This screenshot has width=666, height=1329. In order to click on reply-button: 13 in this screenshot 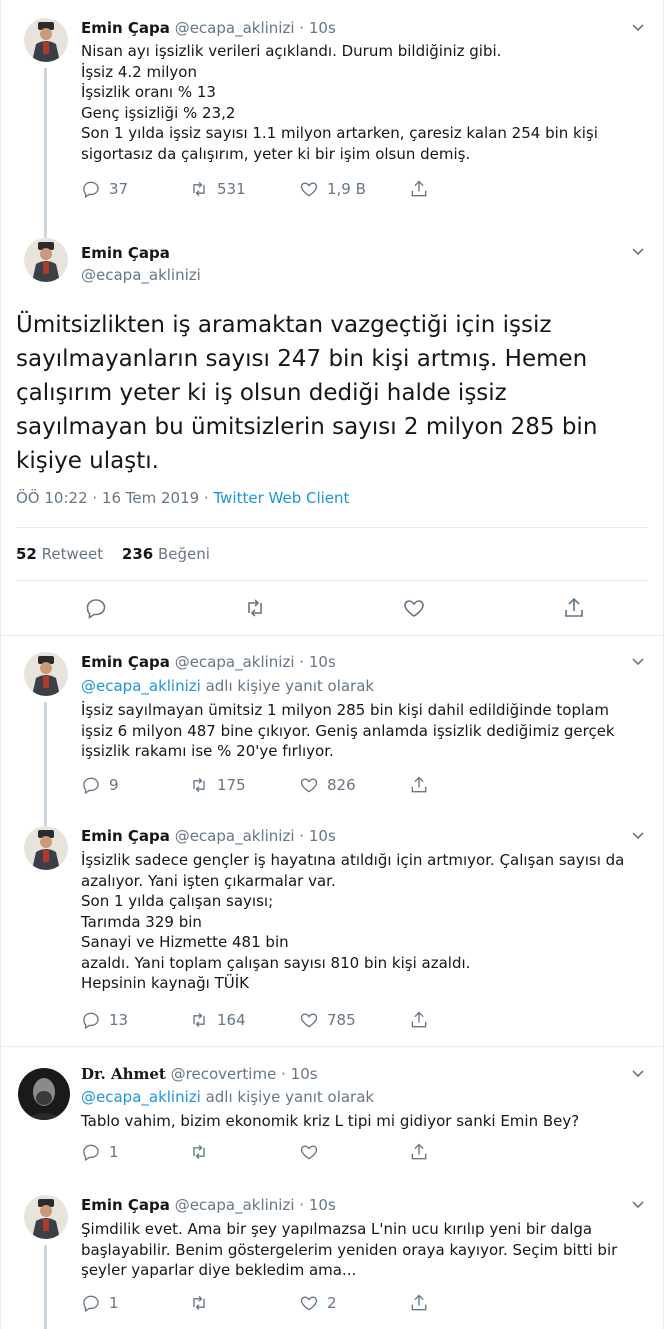, I will do `click(104, 1020)`.